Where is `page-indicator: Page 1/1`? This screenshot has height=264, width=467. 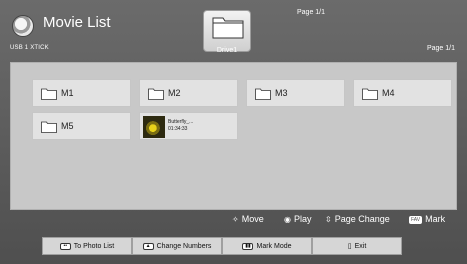 page-indicator: Page 1/1 is located at coordinates (440, 48).